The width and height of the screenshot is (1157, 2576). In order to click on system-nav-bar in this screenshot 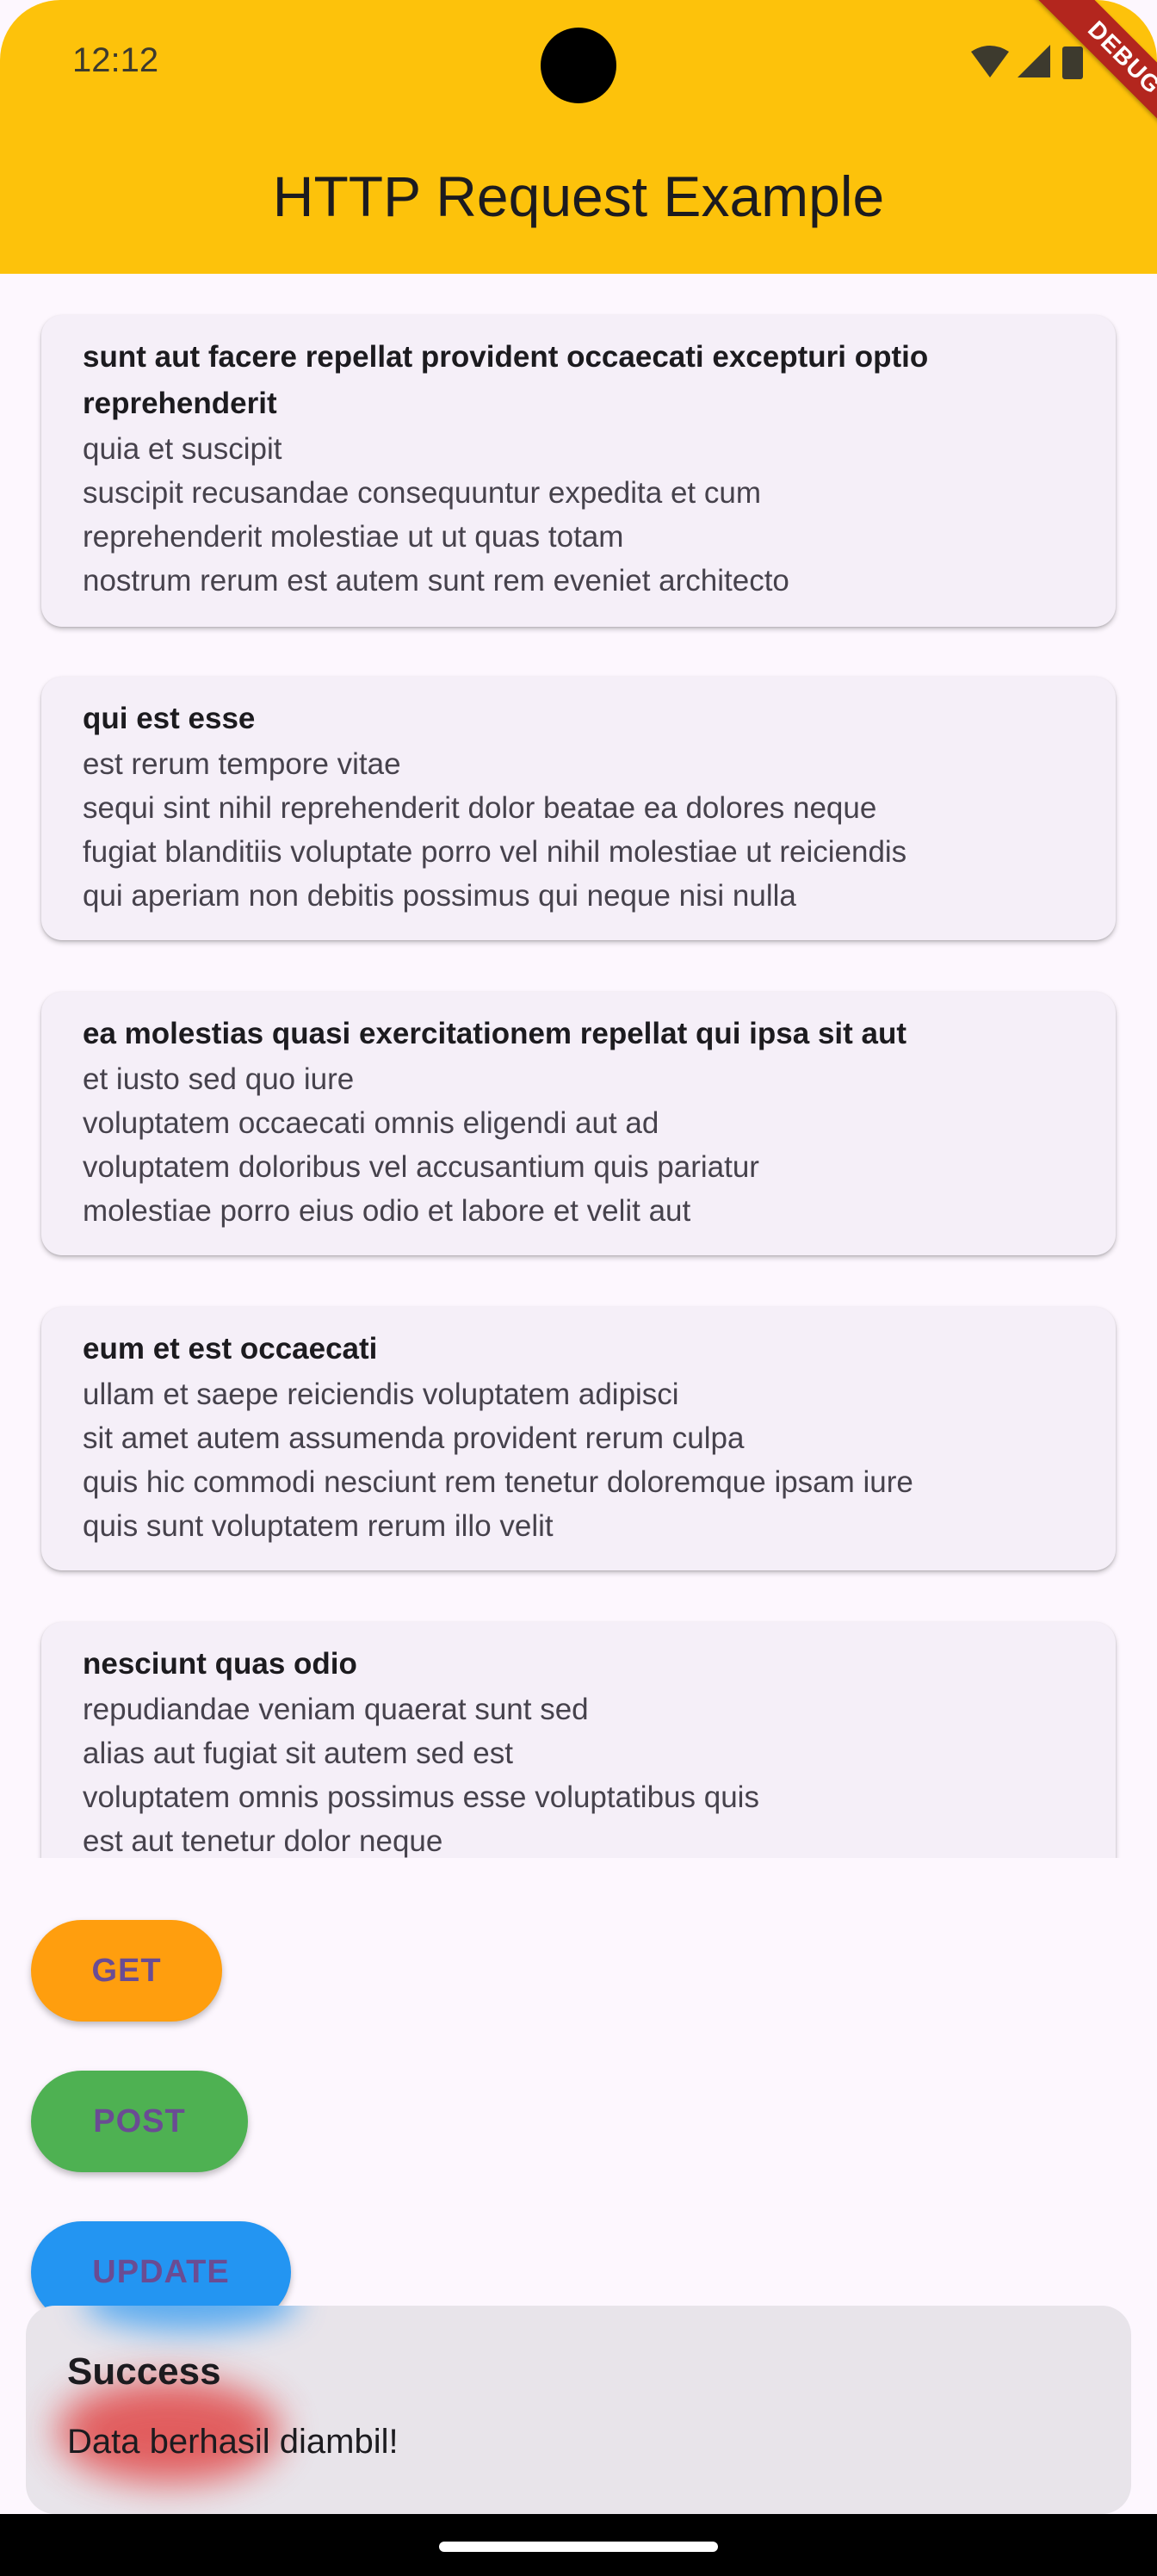, I will do `click(579, 2545)`.